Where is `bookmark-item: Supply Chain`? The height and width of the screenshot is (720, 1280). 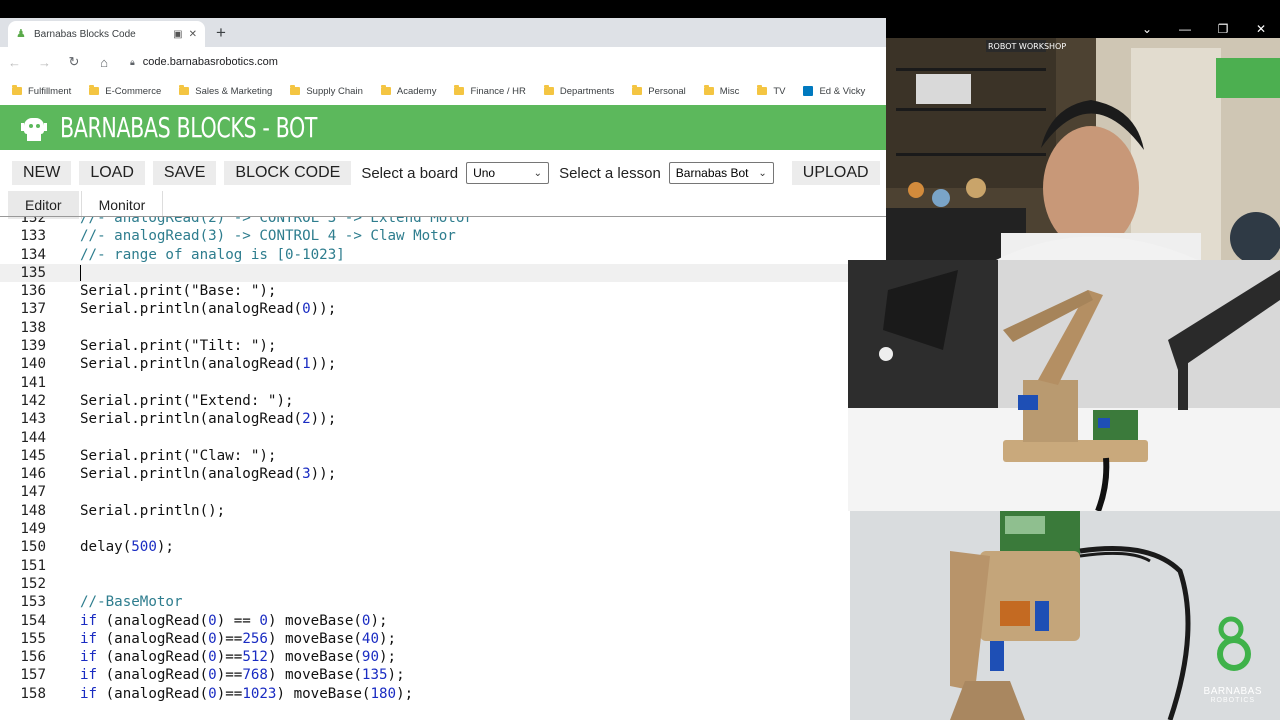 bookmark-item: Supply Chain is located at coordinates (326, 91).